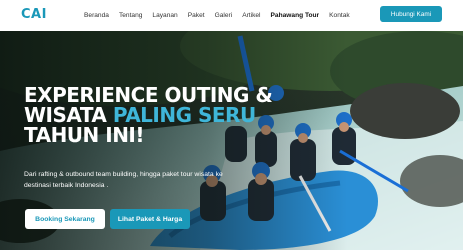  I want to click on nav-item-kontak: Kontak, so click(339, 15).